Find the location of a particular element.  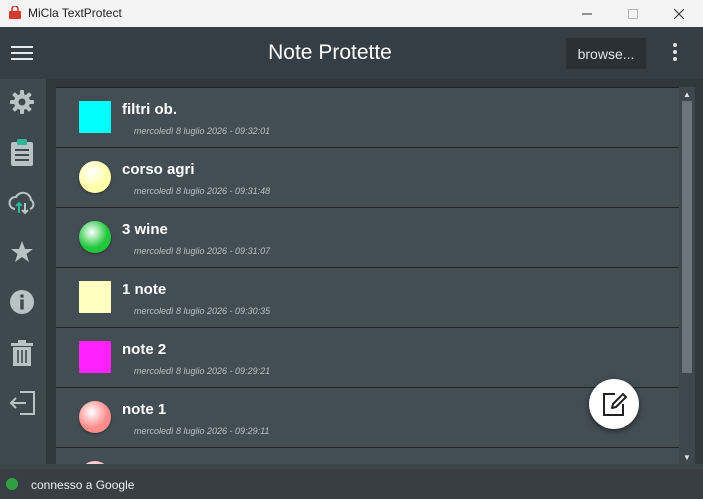

more-options-button is located at coordinates (675, 53).